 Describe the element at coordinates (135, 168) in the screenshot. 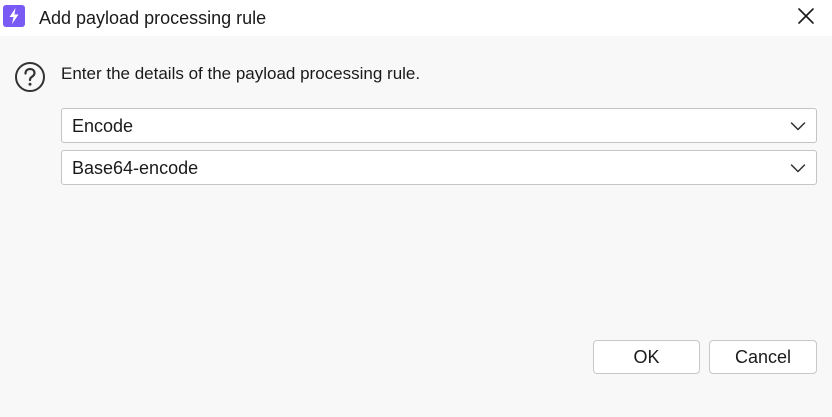

I see `rule-option-value: Base64-encode` at that location.